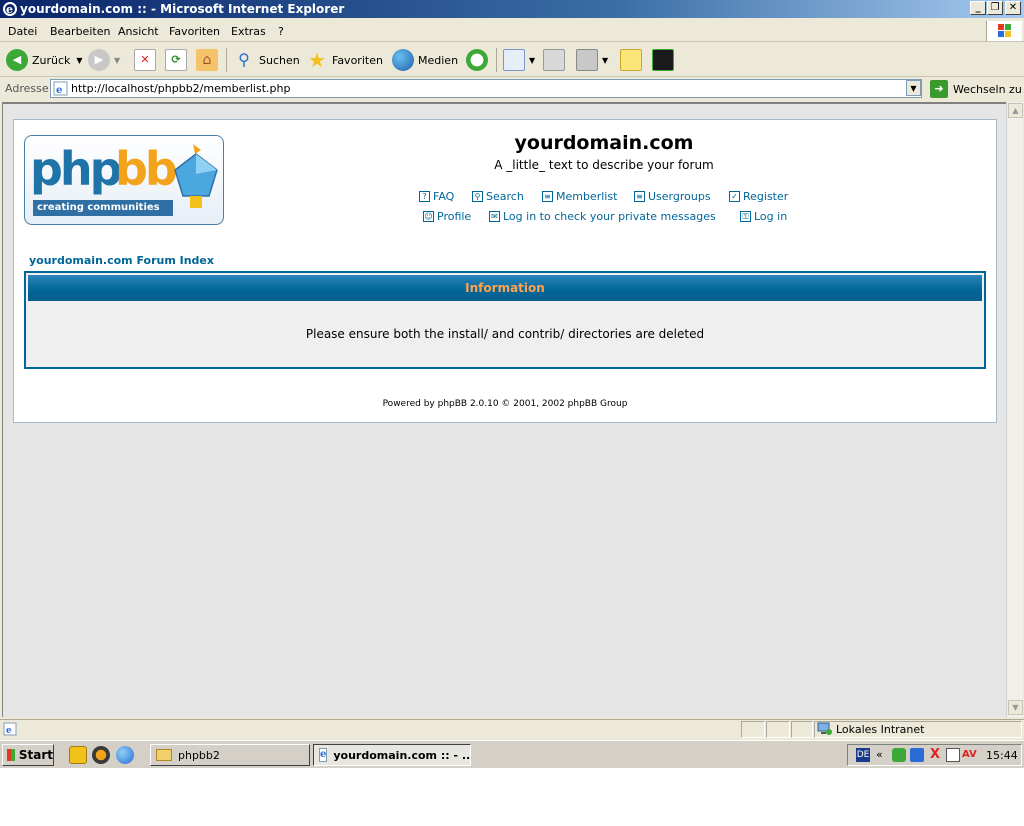 This screenshot has width=1024, height=826. Describe the element at coordinates (104, 60) in the screenshot. I see `forward-button: ▶ ▼` at that location.